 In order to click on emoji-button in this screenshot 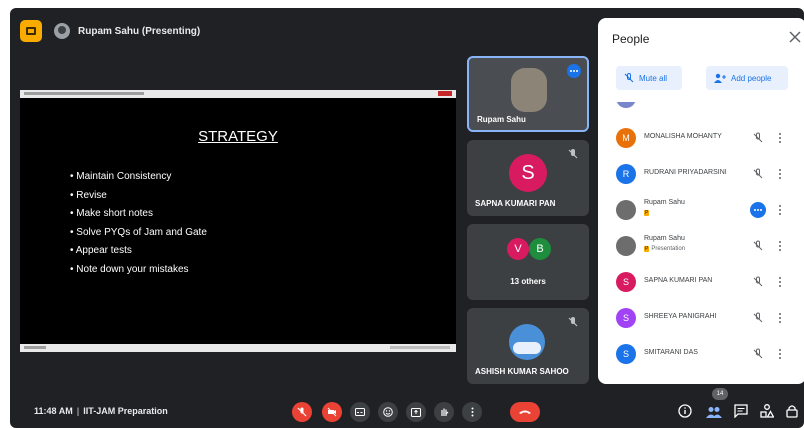, I will do `click(388, 412)`.